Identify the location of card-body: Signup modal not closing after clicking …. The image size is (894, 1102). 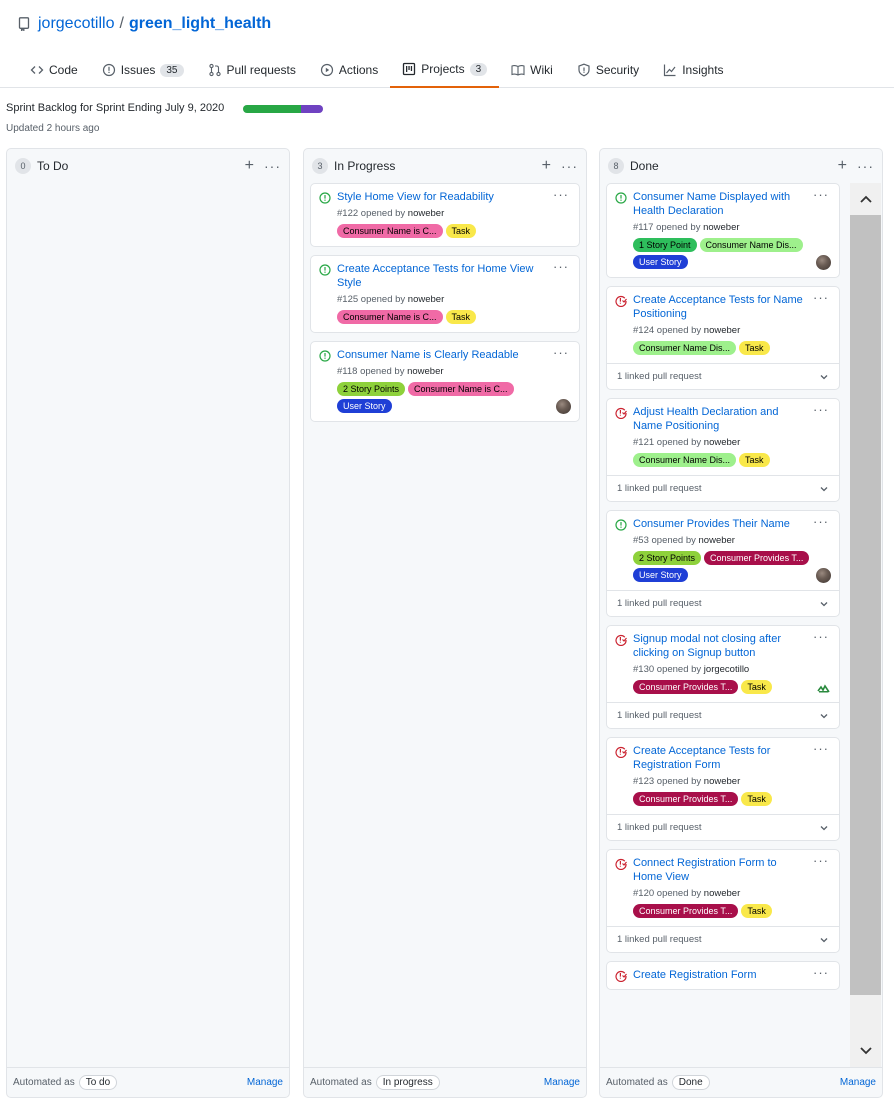
(723, 664).